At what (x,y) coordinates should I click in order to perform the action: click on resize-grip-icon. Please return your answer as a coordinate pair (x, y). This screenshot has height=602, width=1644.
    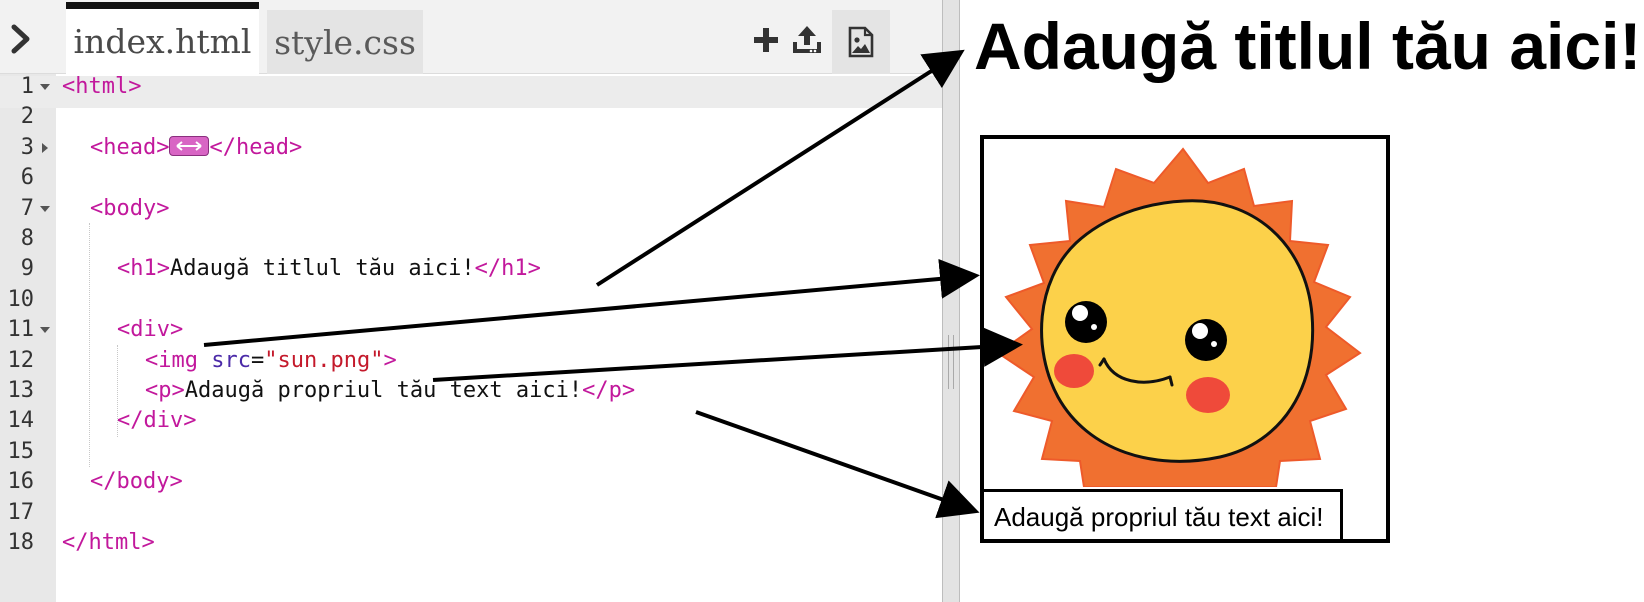
    Looking at the image, I should click on (951, 362).